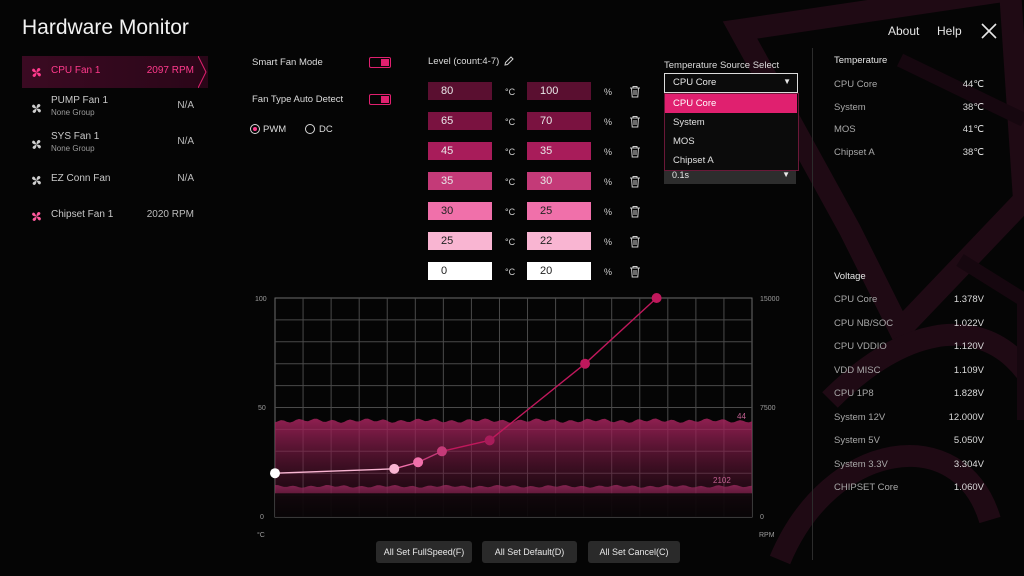 This screenshot has width=1024, height=576. What do you see at coordinates (634, 552) in the screenshot?
I see `all-set-cancel-button: All Set Cancel(C)` at bounding box center [634, 552].